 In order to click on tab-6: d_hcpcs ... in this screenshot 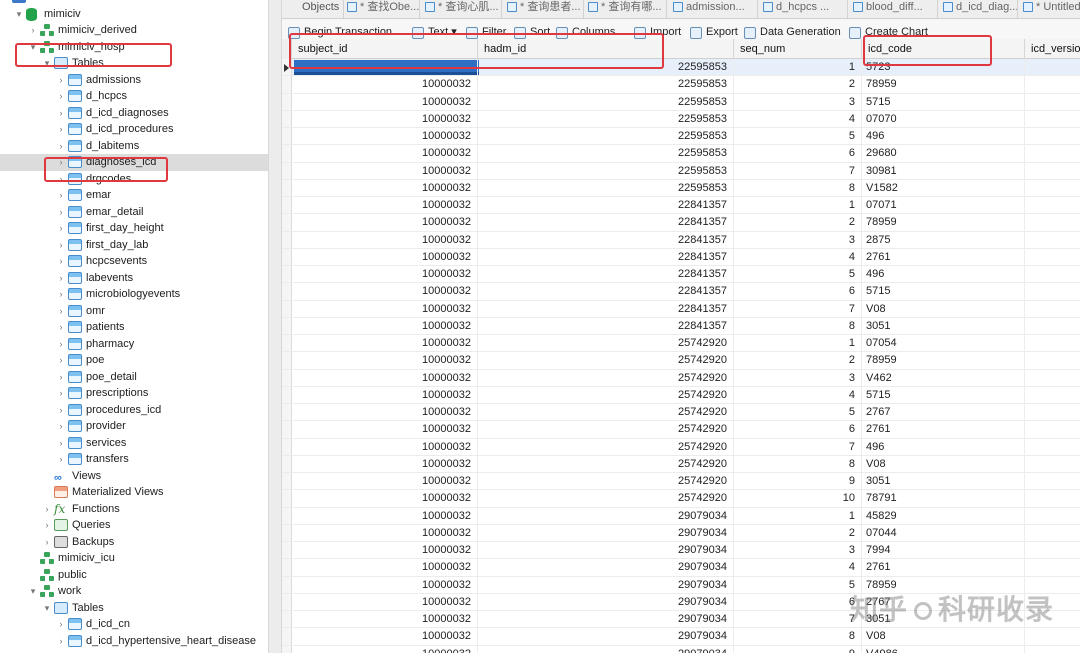, I will do `click(804, 9)`.